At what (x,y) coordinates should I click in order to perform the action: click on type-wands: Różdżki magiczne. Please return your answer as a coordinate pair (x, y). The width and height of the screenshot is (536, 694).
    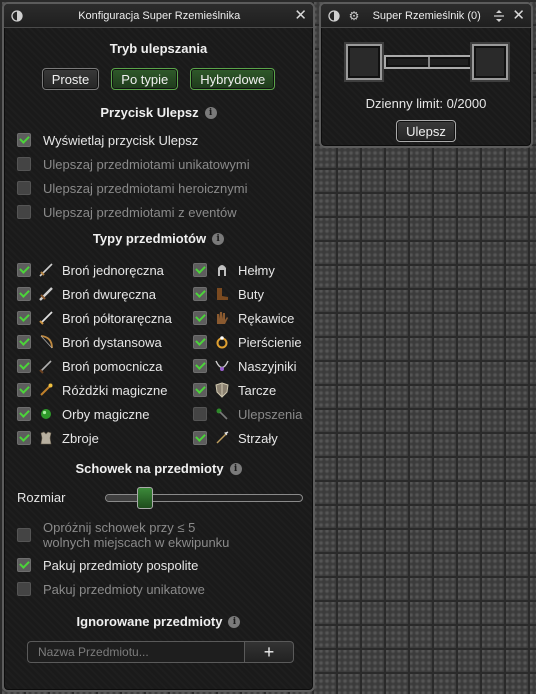
    Looking at the image, I should click on (105, 390).